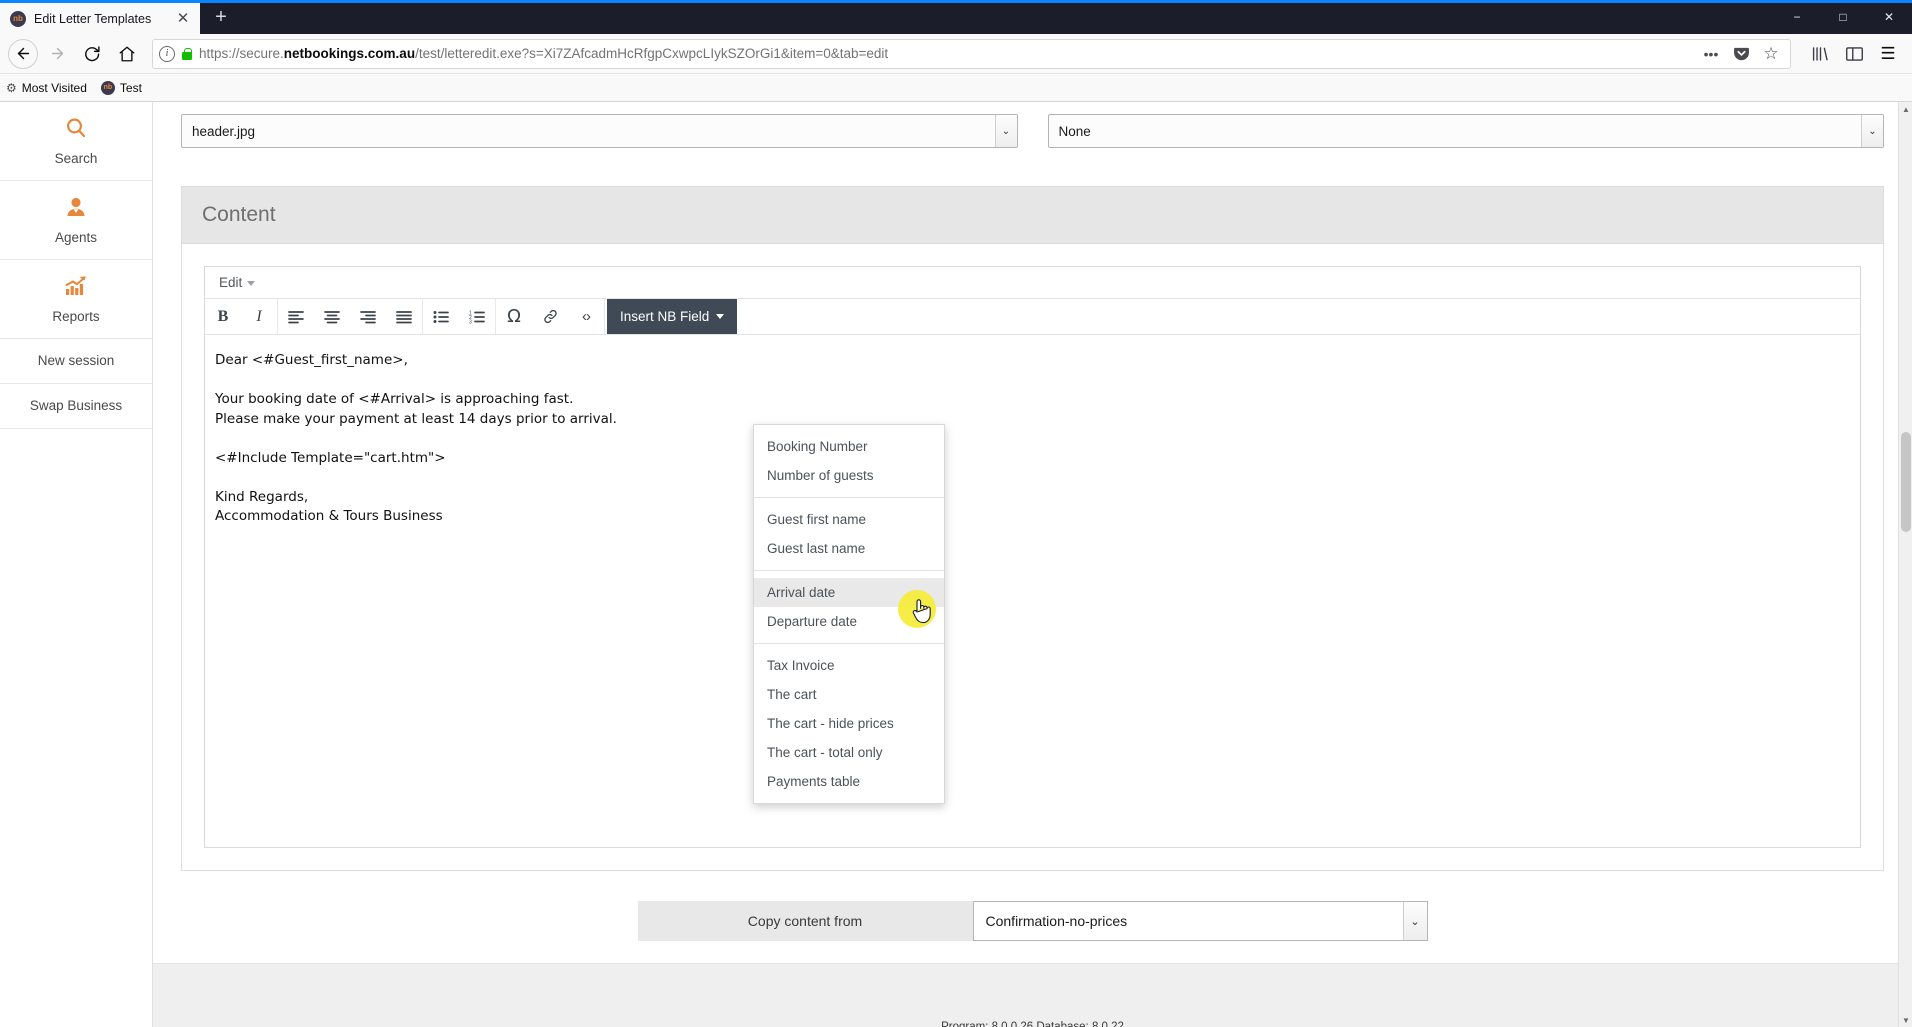  Describe the element at coordinates (1843, 17) in the screenshot. I see `maximize-icon: □` at that location.